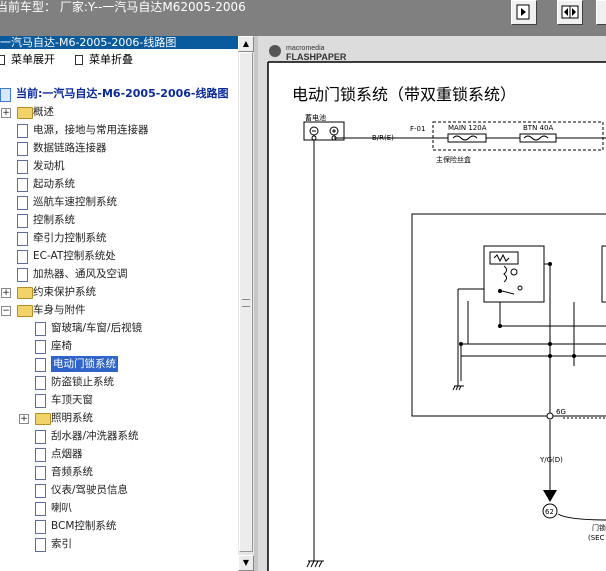 The image size is (606, 571). Describe the element at coordinates (61, 508) in the screenshot. I see `tree-item-label: 喇叭` at that location.